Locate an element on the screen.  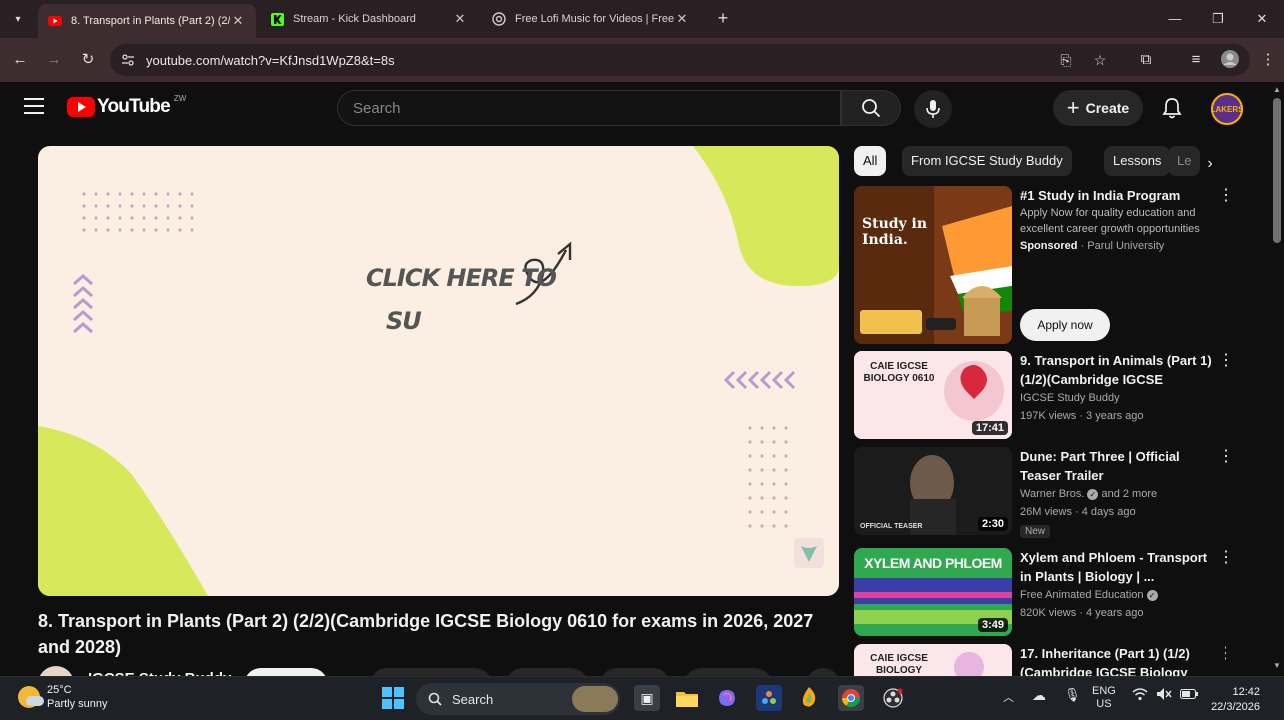
weather-widget: 25°C Partly sunny is located at coordinates (63, 697).